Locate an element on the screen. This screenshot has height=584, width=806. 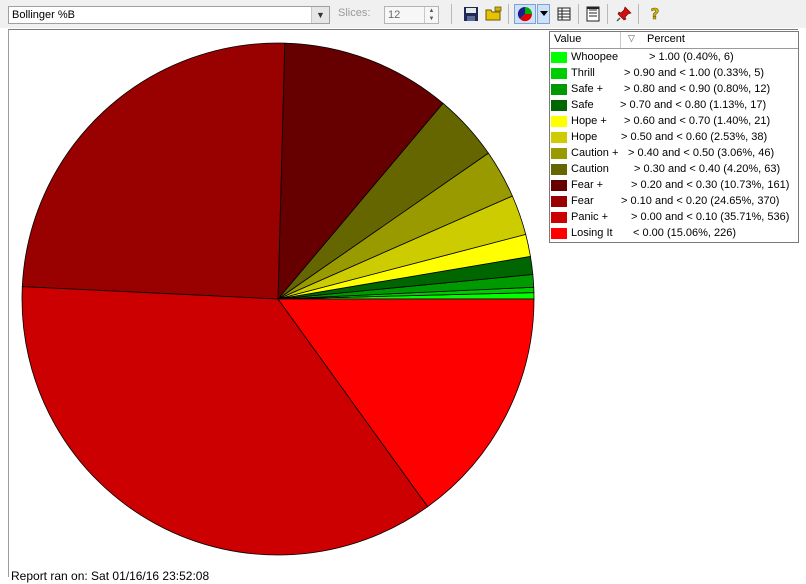
legend-label: Losing It is located at coordinates (592, 233).